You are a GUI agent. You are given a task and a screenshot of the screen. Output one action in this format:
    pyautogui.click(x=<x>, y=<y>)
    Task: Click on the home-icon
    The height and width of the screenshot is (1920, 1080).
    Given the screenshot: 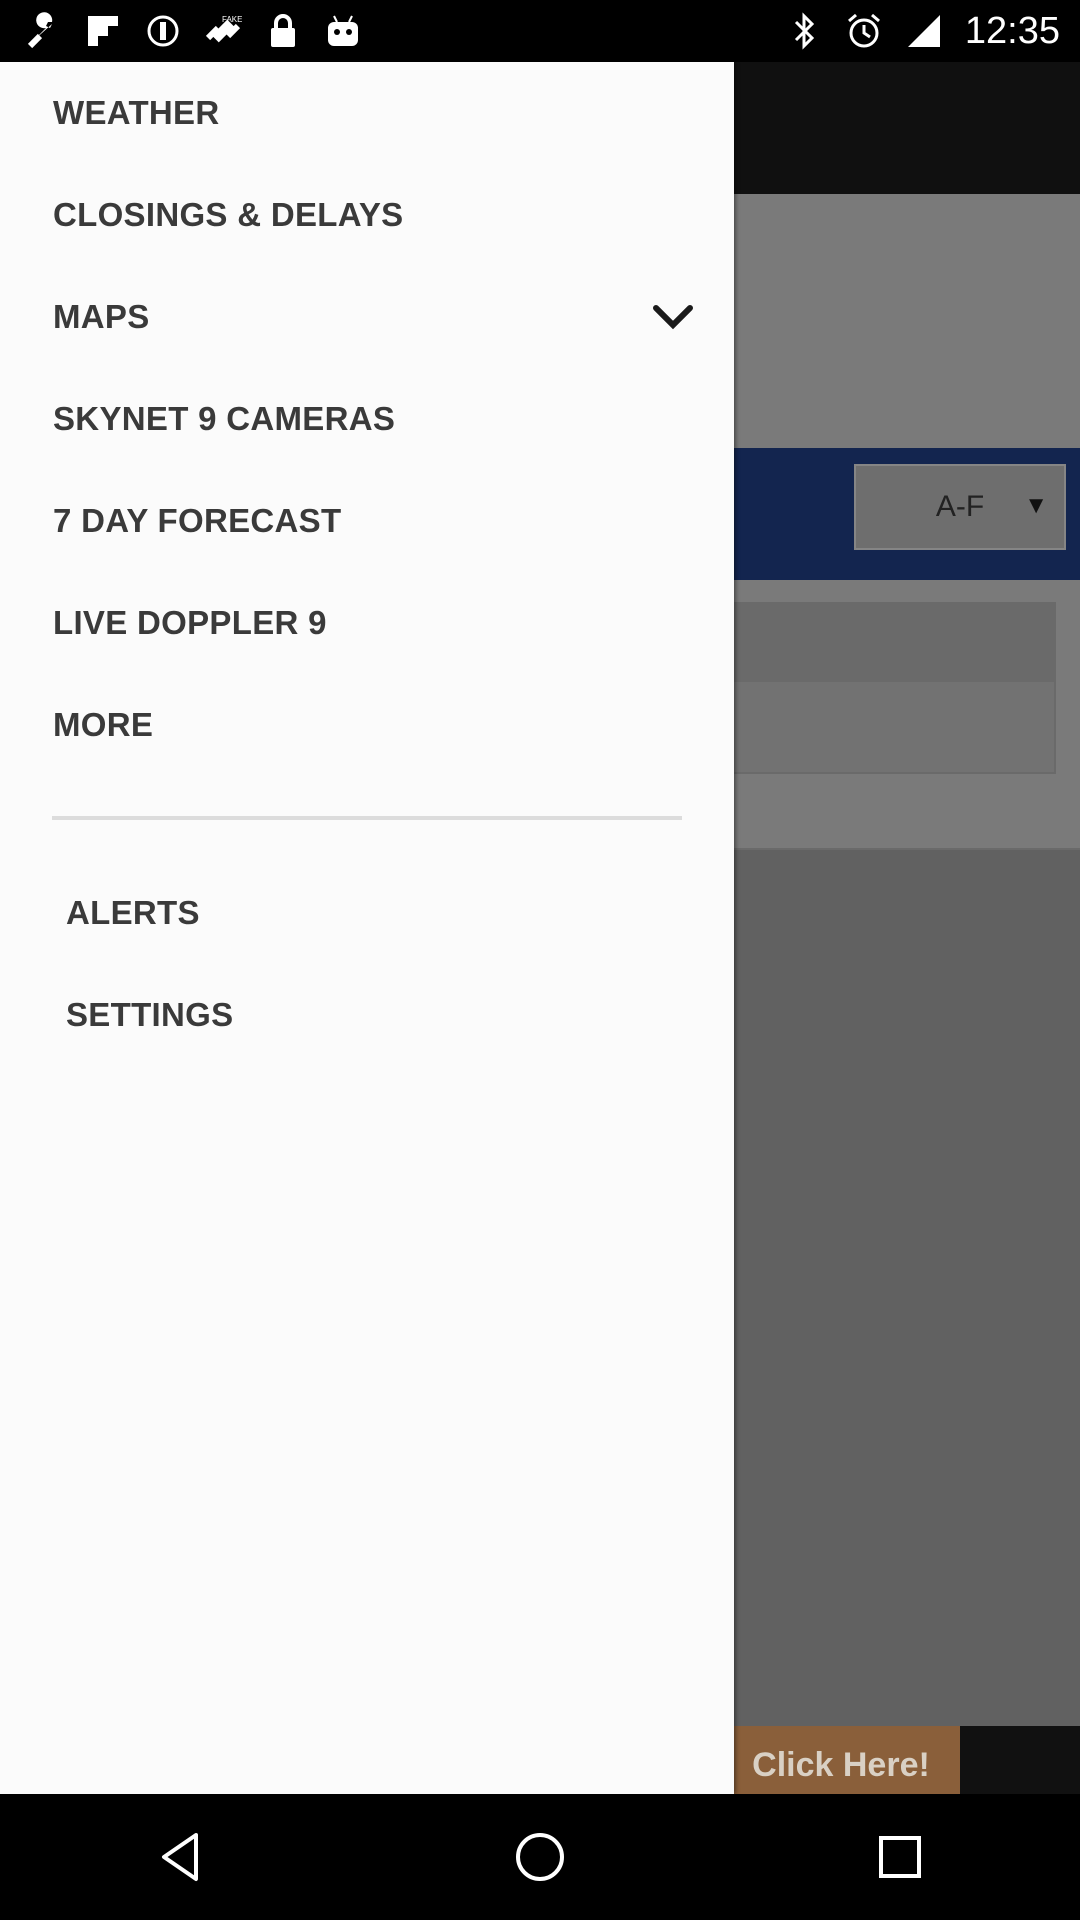 What is the action you would take?
    pyautogui.click(x=540, y=1857)
    